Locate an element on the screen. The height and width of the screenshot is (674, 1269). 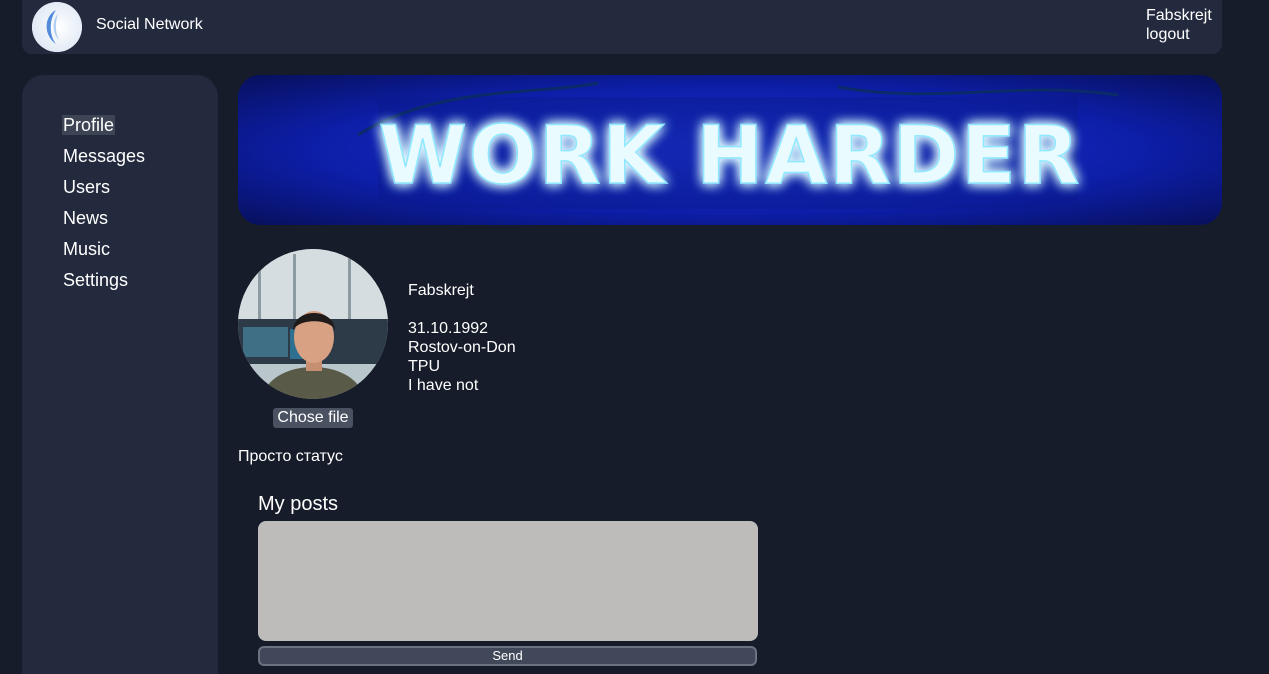
posts-title: My posts is located at coordinates (298, 504).